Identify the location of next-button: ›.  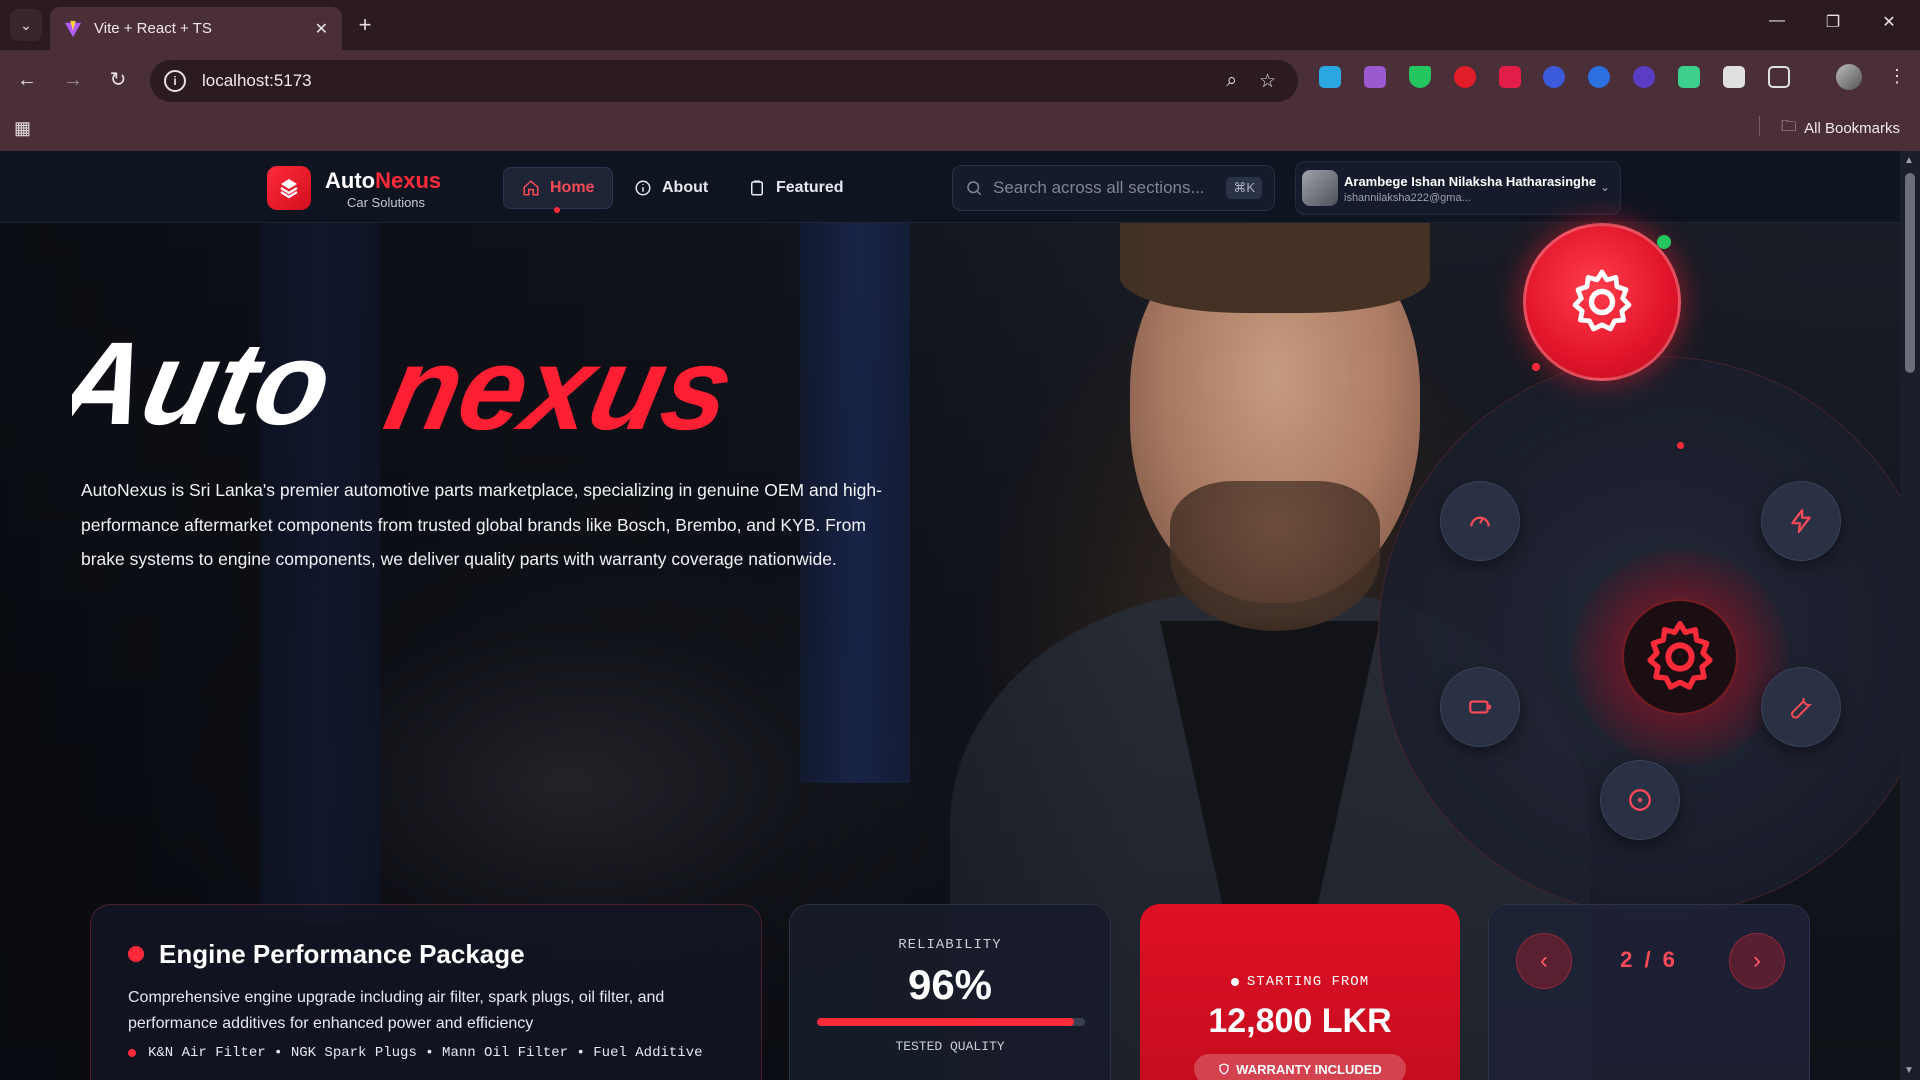
(1757, 961).